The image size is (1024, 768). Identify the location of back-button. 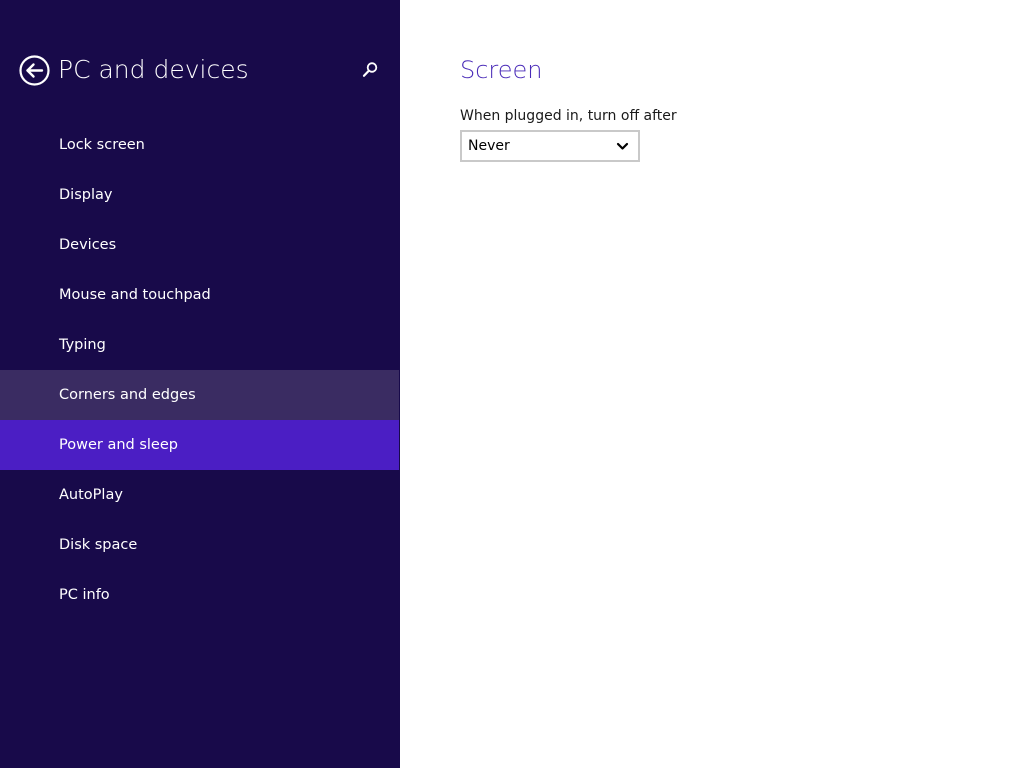
(34, 70).